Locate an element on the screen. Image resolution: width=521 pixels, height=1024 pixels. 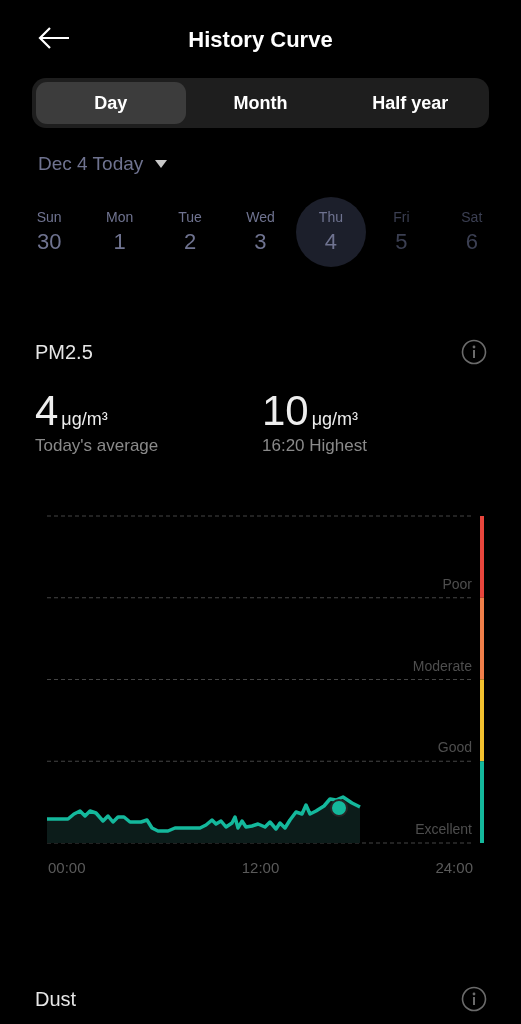
date-label: Dec 4 Today is located at coordinates (91, 164).